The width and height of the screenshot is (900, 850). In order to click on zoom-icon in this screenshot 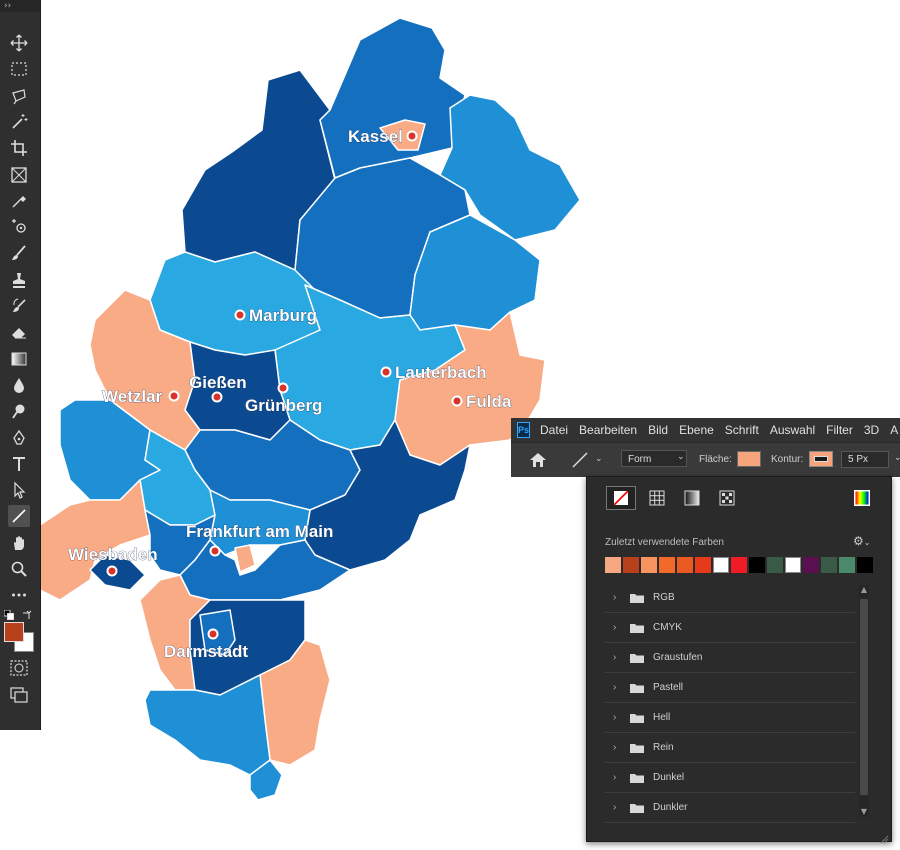, I will do `click(19, 569)`.